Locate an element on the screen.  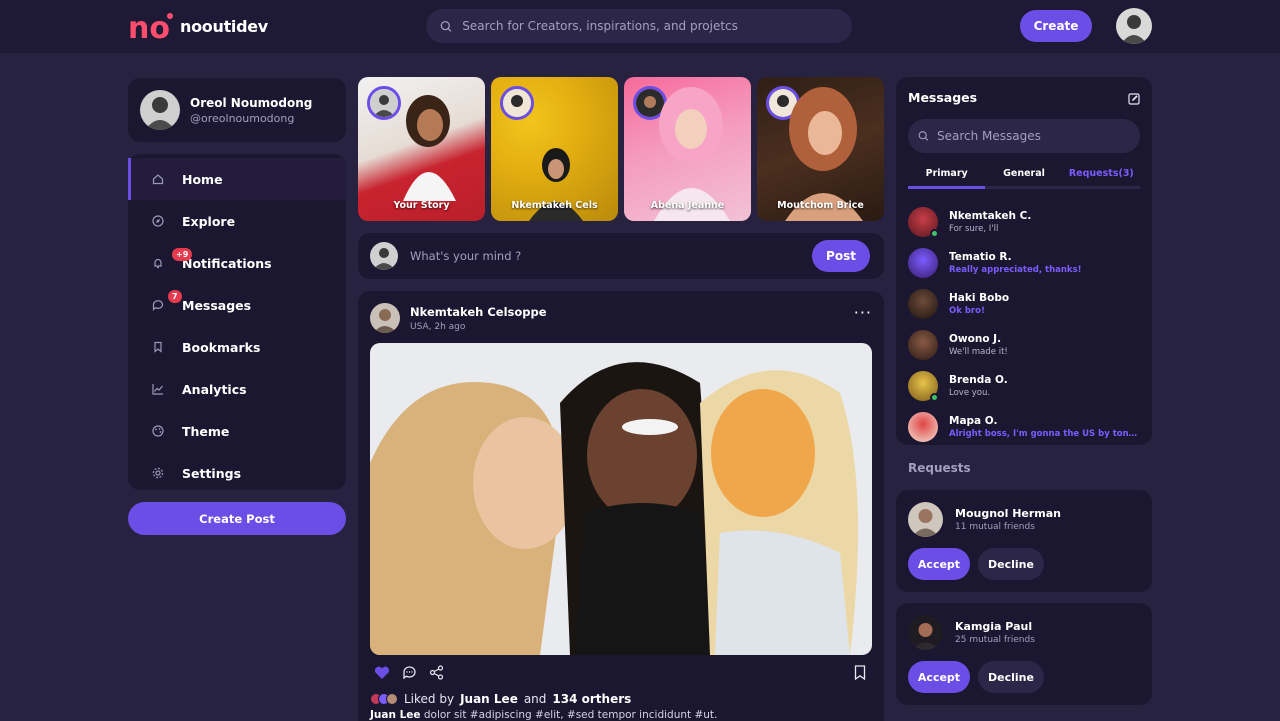
message-item: Nkemtakeh C. For sure, I'll is located at coordinates (1026, 221).